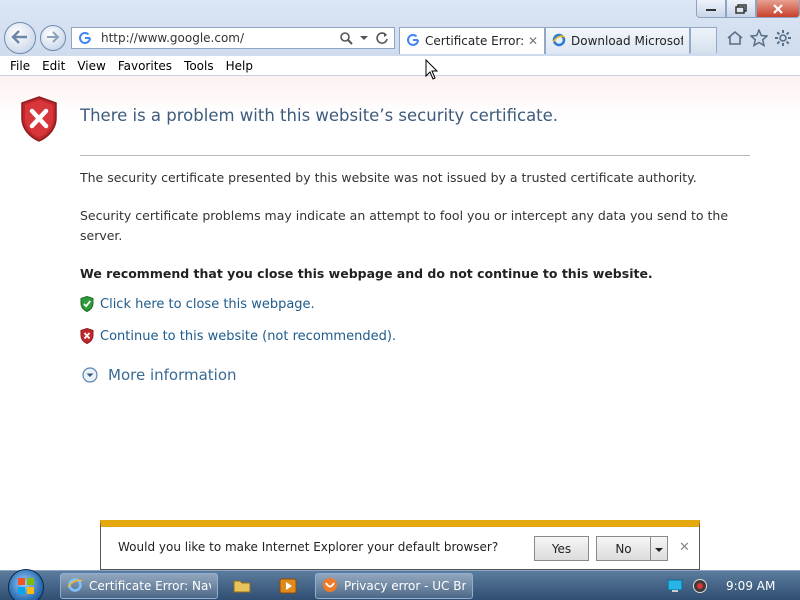 Image resolution: width=800 pixels, height=600 pixels. I want to click on address-bar: http://www.google.com/, so click(233, 38).